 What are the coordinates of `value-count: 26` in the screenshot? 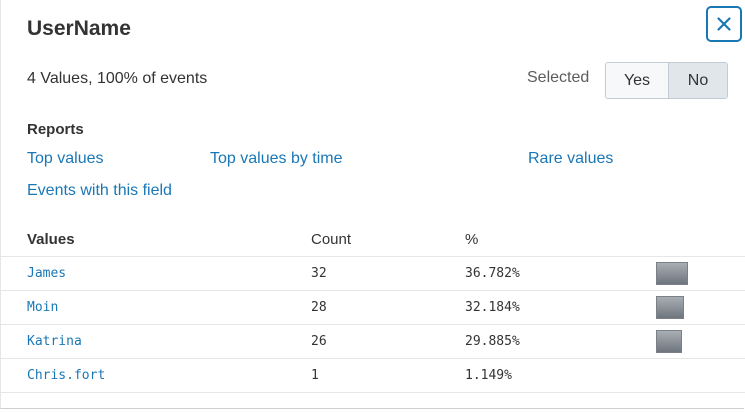 It's located at (319, 341).